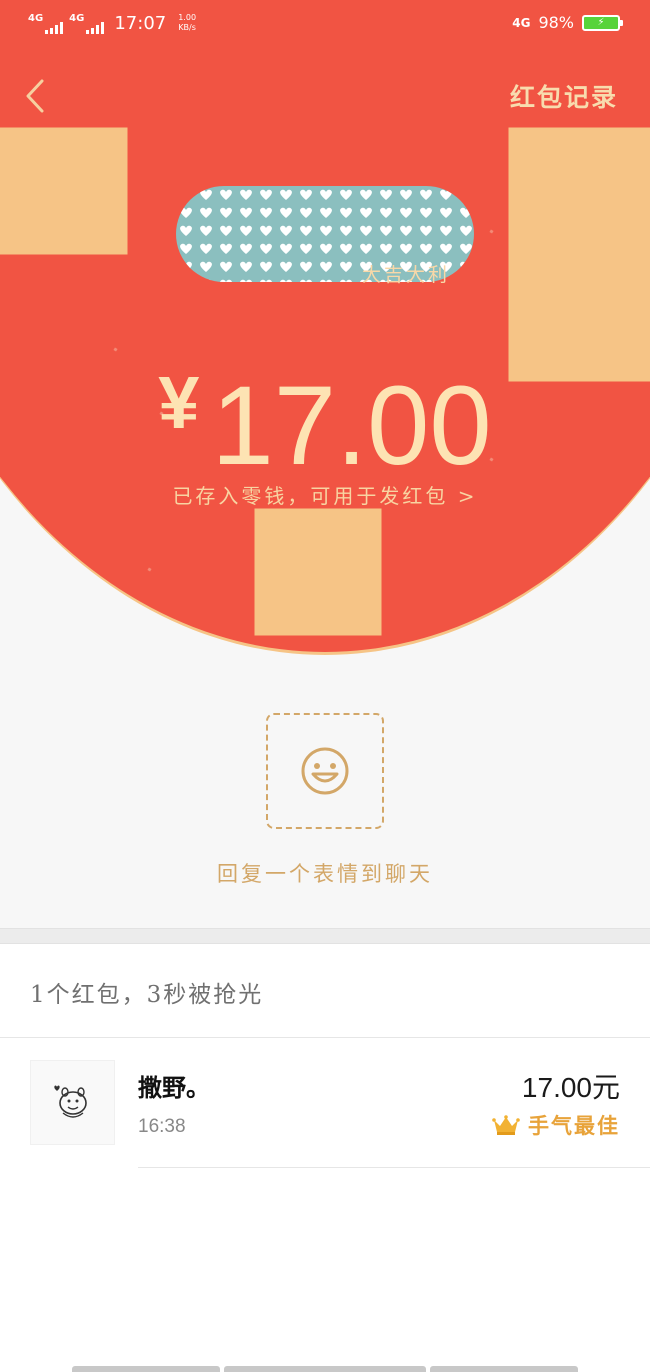 This screenshot has width=650, height=1372. Describe the element at coordinates (187, 27) in the screenshot. I see `speed-unit: KB/s` at that location.